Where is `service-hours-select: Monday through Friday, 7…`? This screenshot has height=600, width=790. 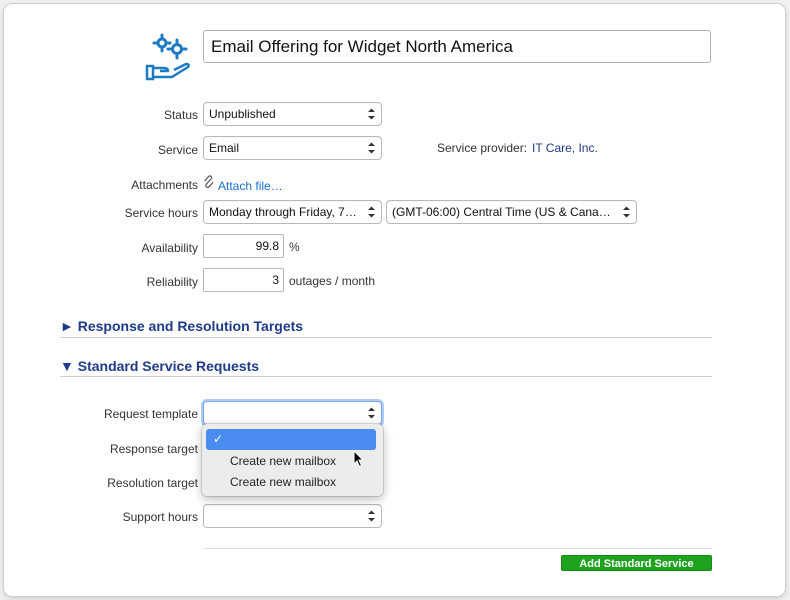 service-hours-select: Monday through Friday, 7… is located at coordinates (292, 212).